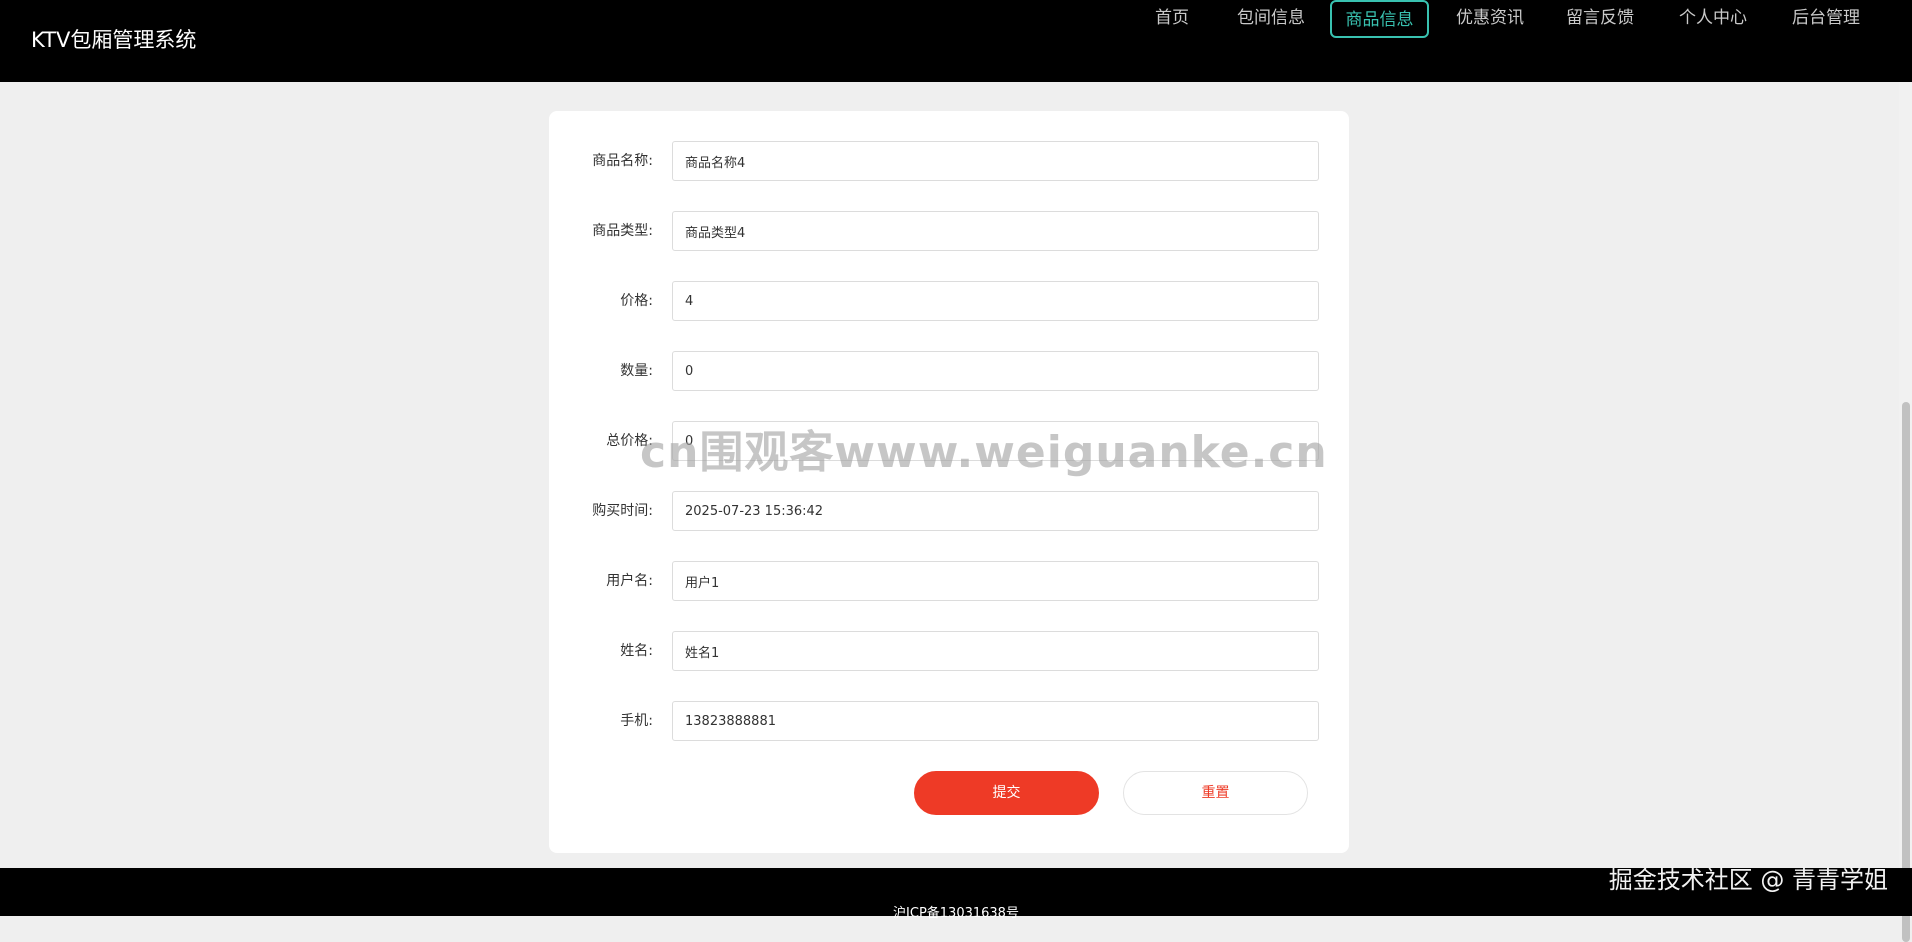 This screenshot has height=942, width=1912. I want to click on purchase-time-input, so click(995, 511).